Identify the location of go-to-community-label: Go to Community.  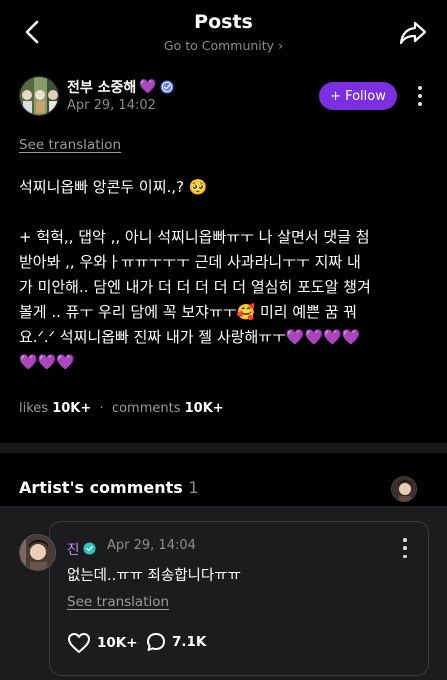
(219, 45).